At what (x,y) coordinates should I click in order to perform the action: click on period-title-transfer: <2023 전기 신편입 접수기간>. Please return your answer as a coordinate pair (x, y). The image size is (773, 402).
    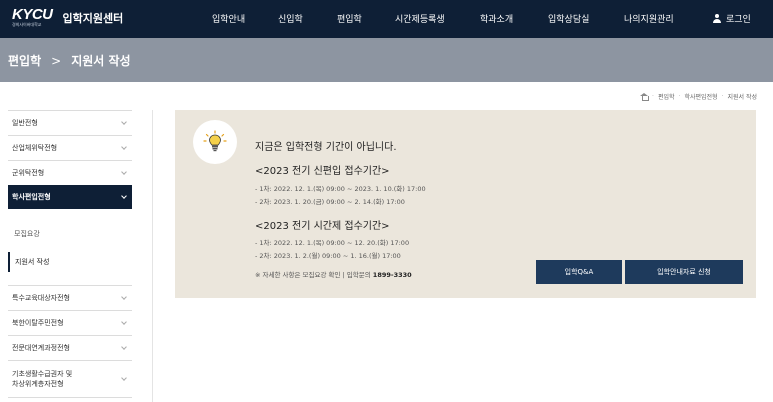
    Looking at the image, I should click on (322, 171).